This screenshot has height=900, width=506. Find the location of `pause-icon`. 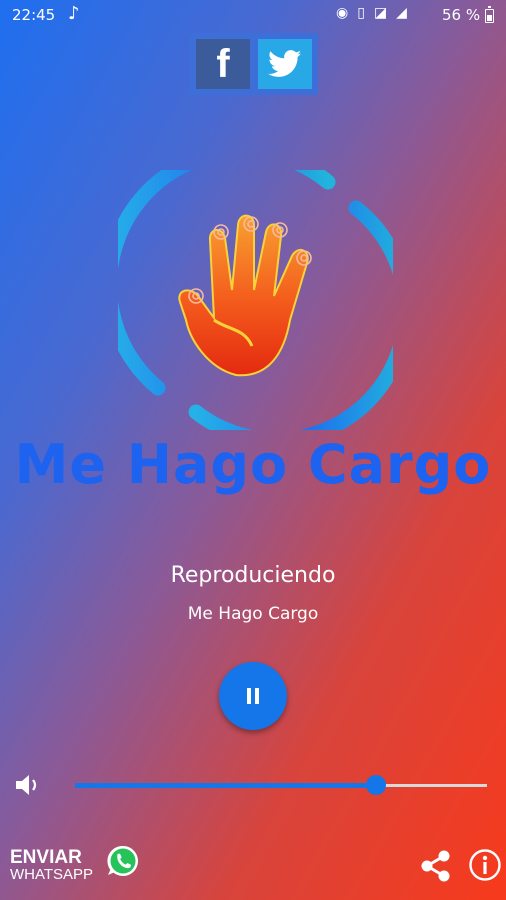

pause-icon is located at coordinates (253, 696).